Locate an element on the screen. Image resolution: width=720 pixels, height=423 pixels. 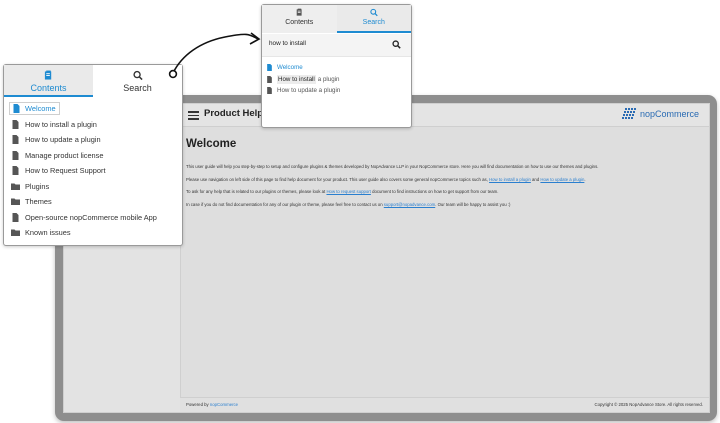
toc-item-label: Open-source nopCommerce mobile App is located at coordinates (91, 217).